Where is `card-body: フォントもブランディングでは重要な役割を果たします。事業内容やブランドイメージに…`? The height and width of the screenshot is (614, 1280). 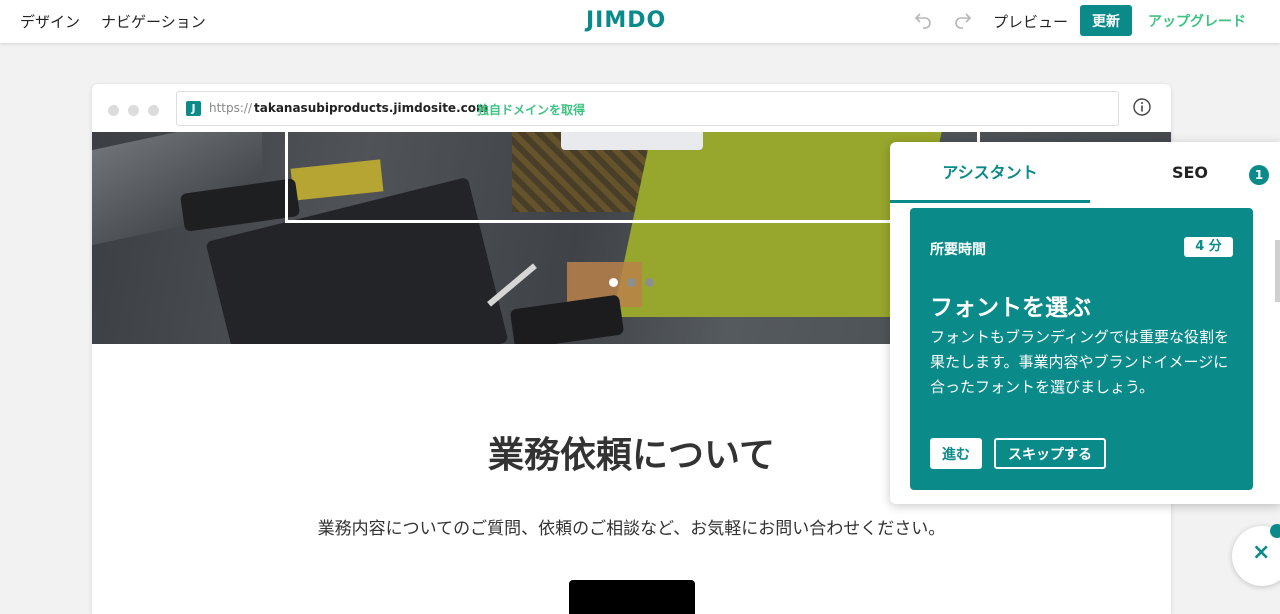 card-body: フォントもブランディングでは重要な役割を果たします。事業内容やブランドイメージに… is located at coordinates (1079, 362).